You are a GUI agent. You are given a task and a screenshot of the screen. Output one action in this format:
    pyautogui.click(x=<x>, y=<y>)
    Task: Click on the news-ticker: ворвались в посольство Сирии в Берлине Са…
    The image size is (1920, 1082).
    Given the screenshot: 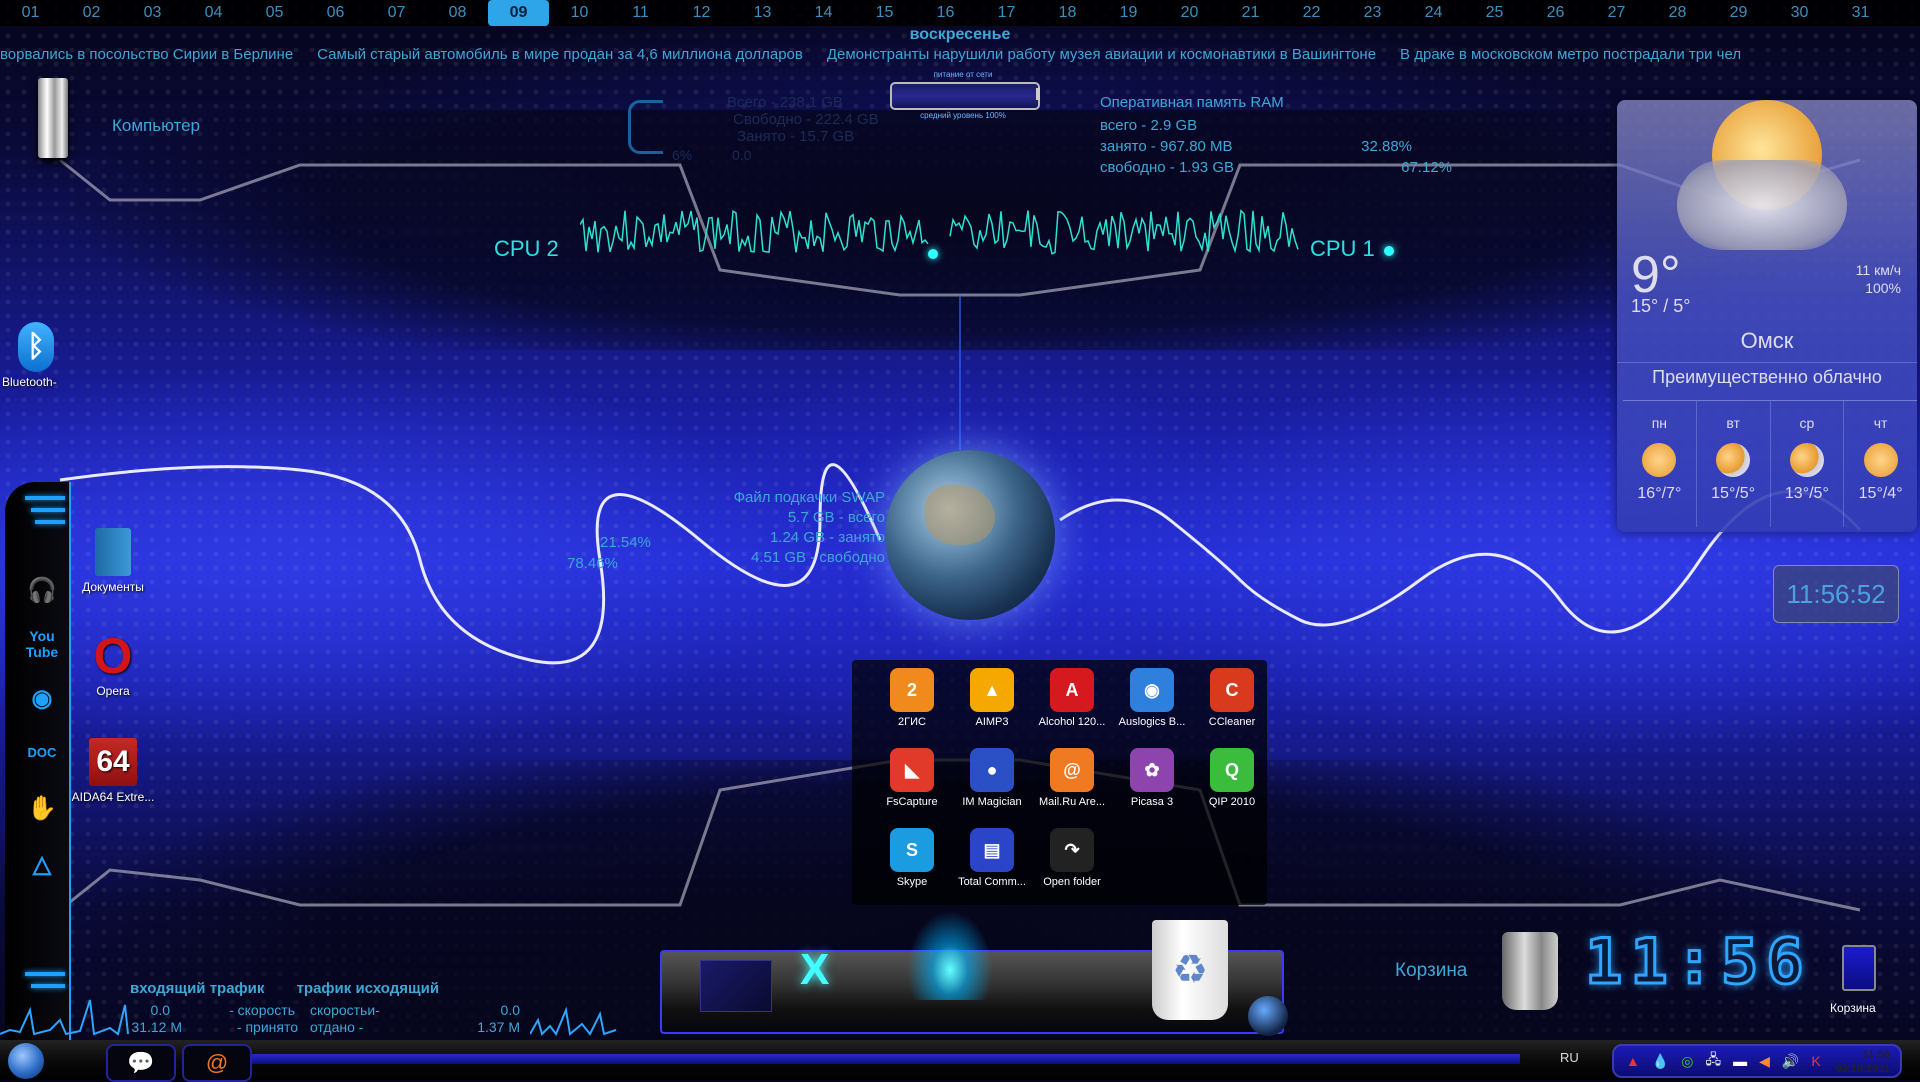 What is the action you would take?
    pyautogui.click(x=960, y=57)
    